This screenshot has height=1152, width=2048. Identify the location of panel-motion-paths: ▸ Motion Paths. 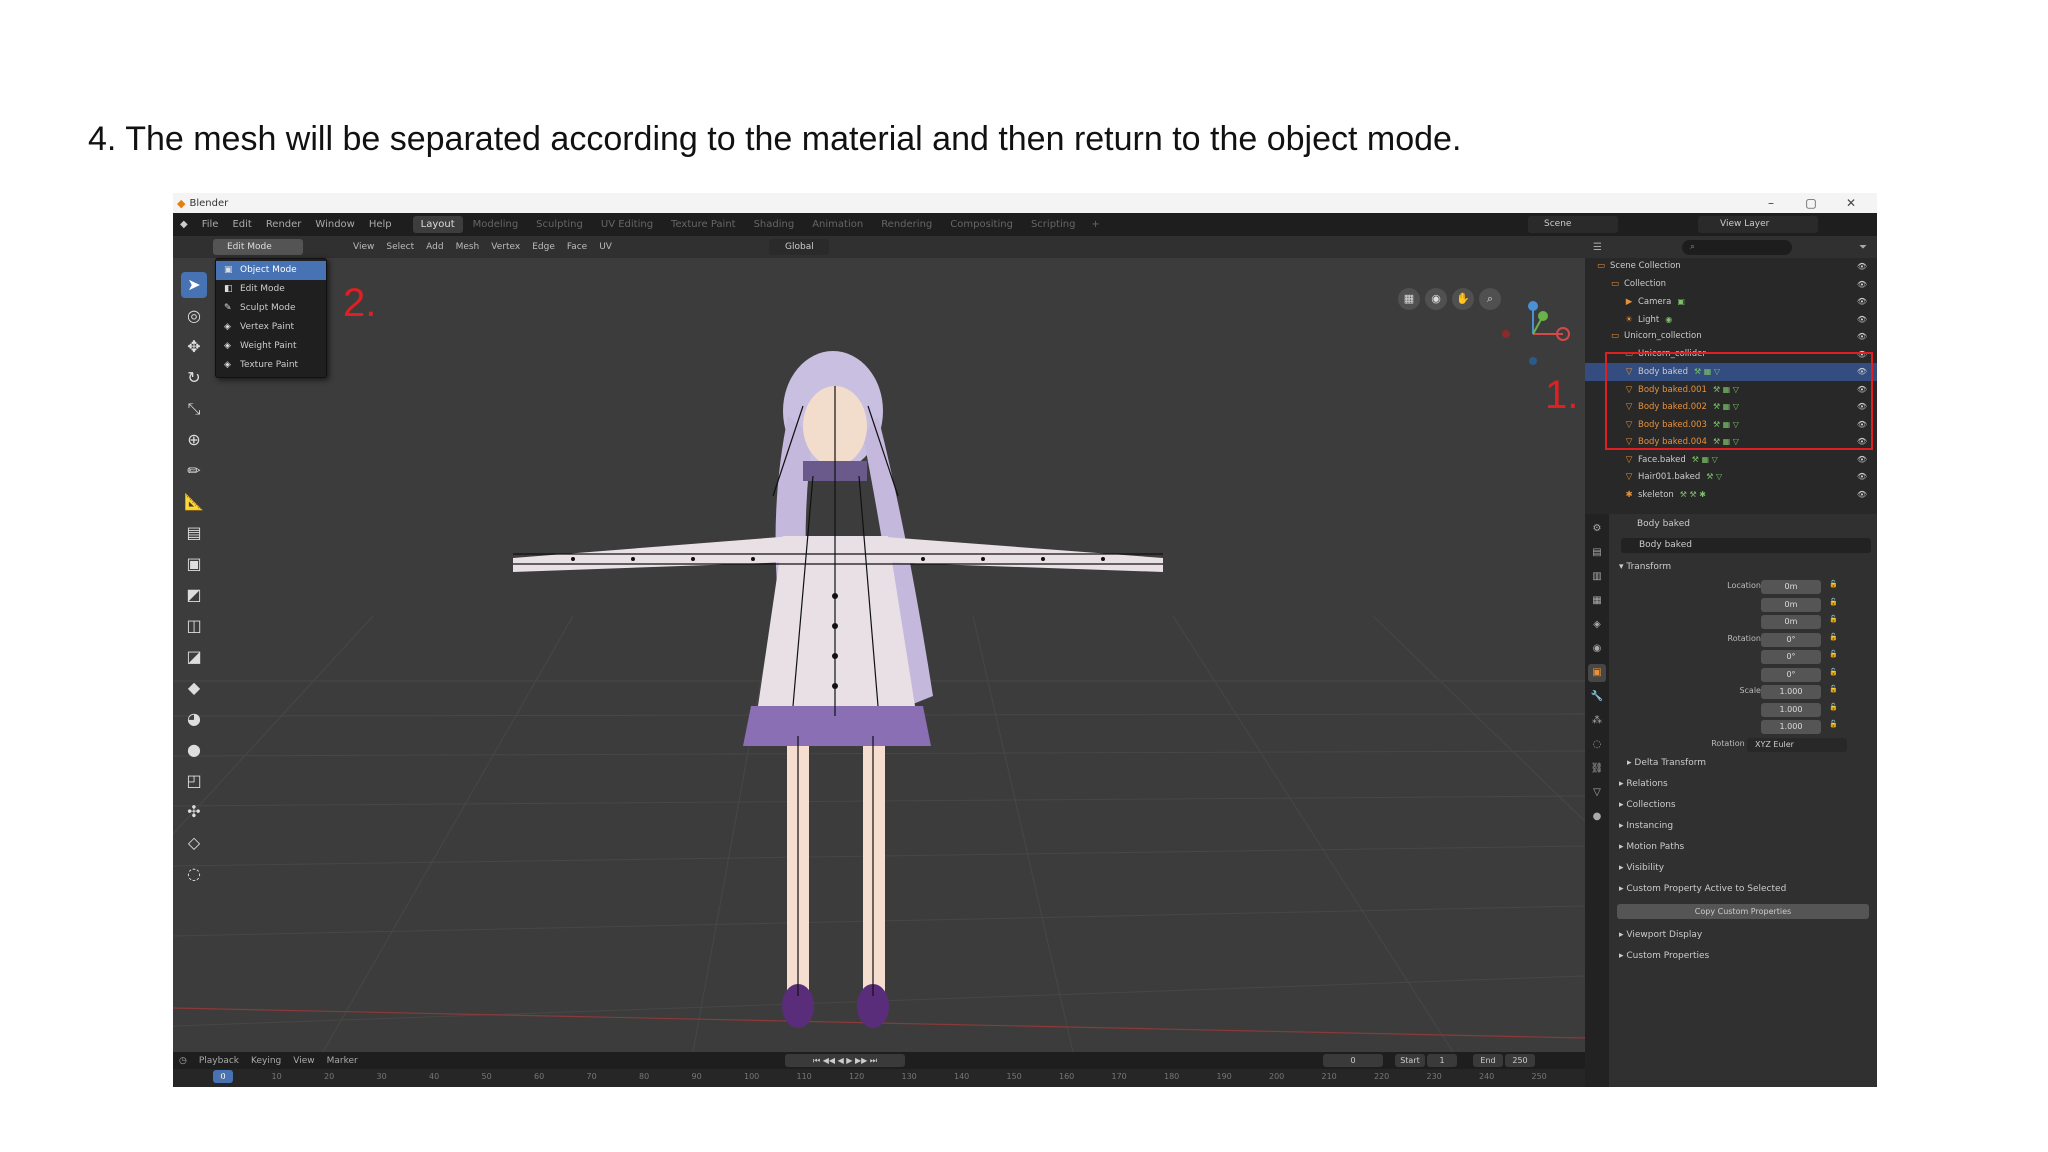
(1743, 847).